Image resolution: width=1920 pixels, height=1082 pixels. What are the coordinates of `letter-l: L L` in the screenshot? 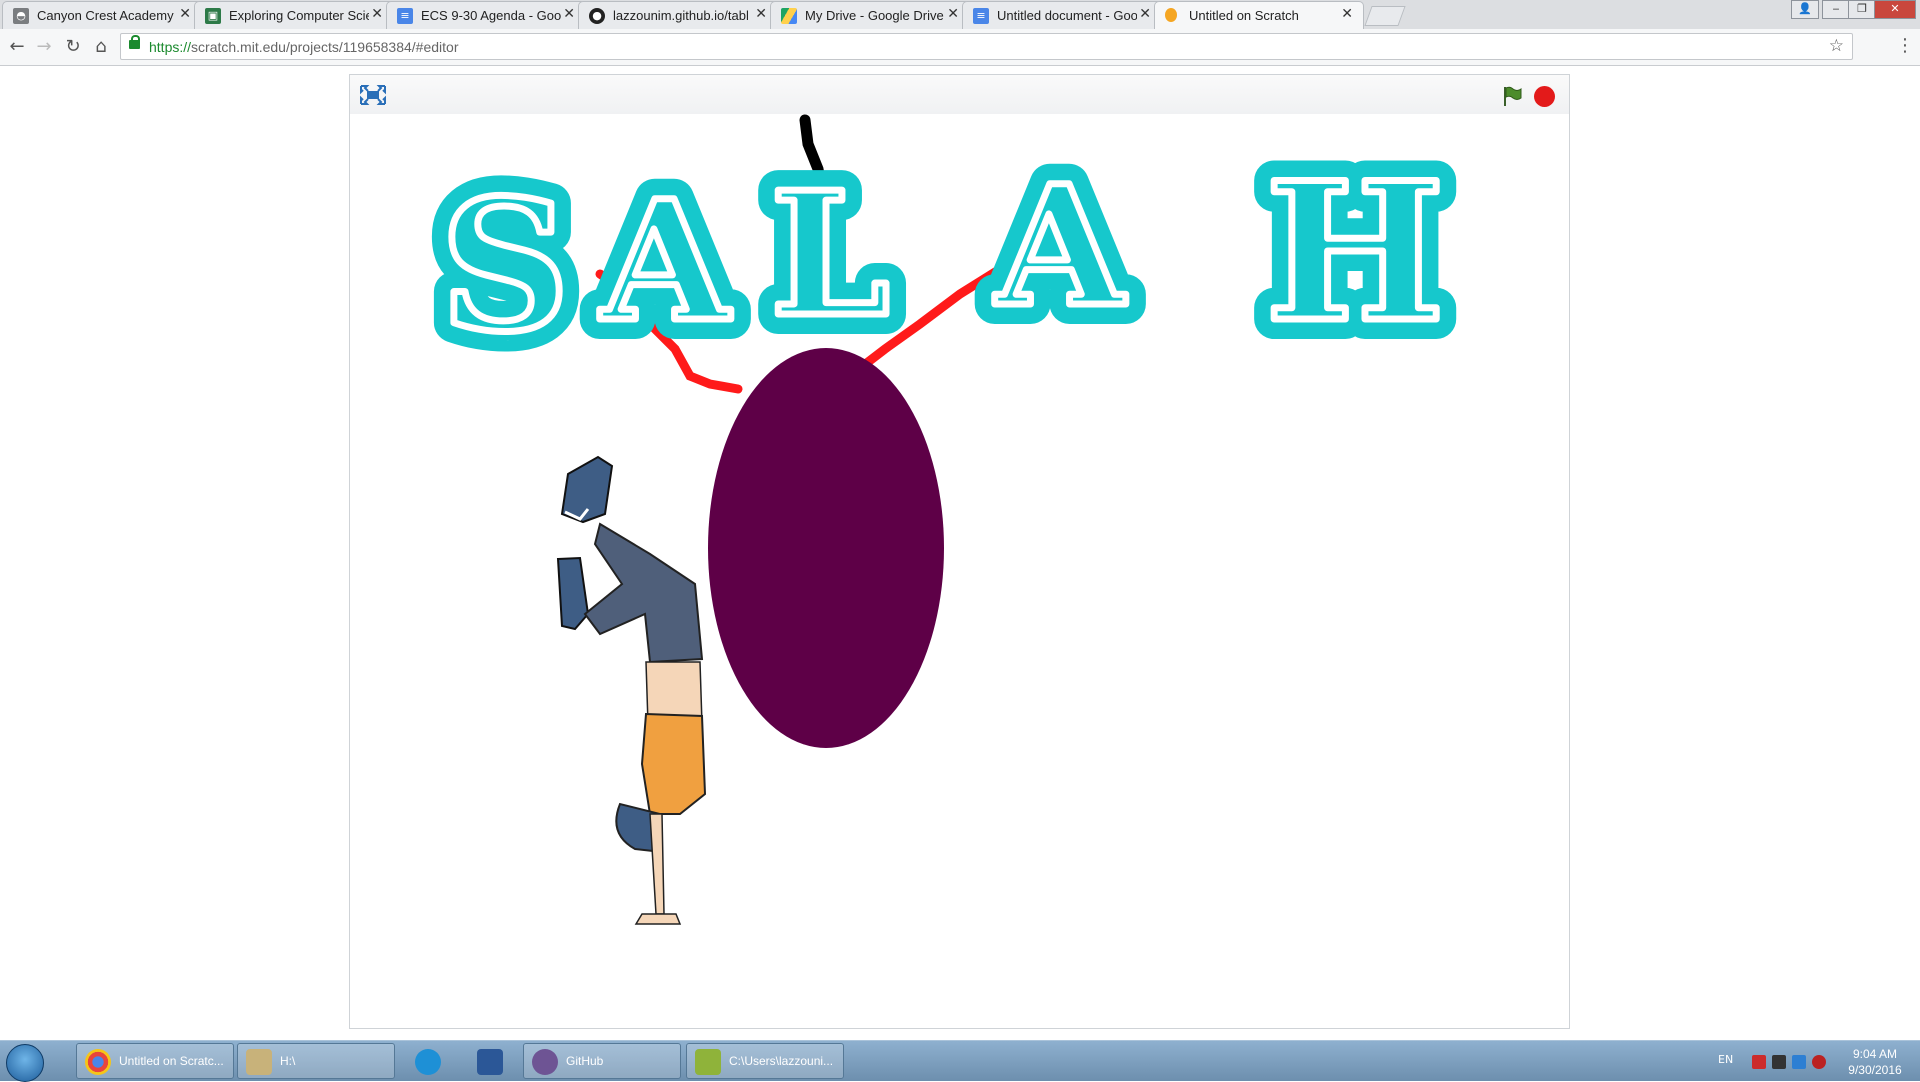 It's located at (830, 255).